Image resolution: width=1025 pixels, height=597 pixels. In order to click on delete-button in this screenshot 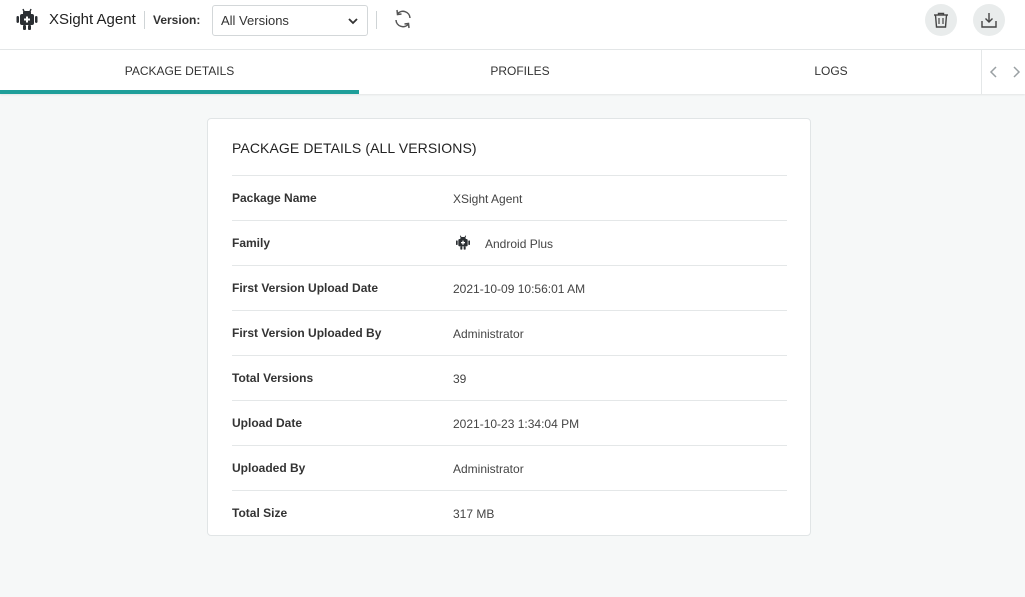, I will do `click(941, 20)`.